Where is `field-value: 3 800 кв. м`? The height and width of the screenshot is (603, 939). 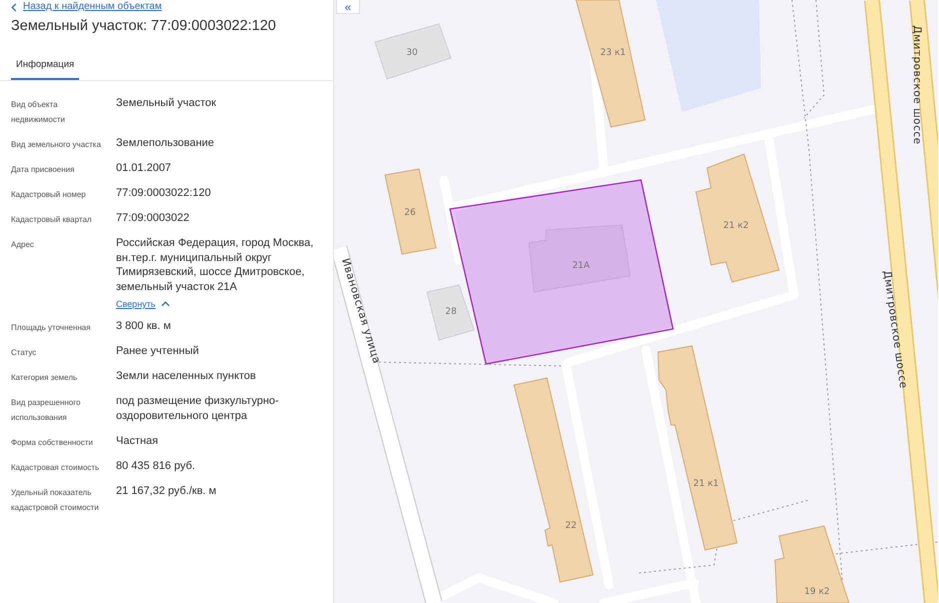
field-value: 3 800 кв. м is located at coordinates (143, 326).